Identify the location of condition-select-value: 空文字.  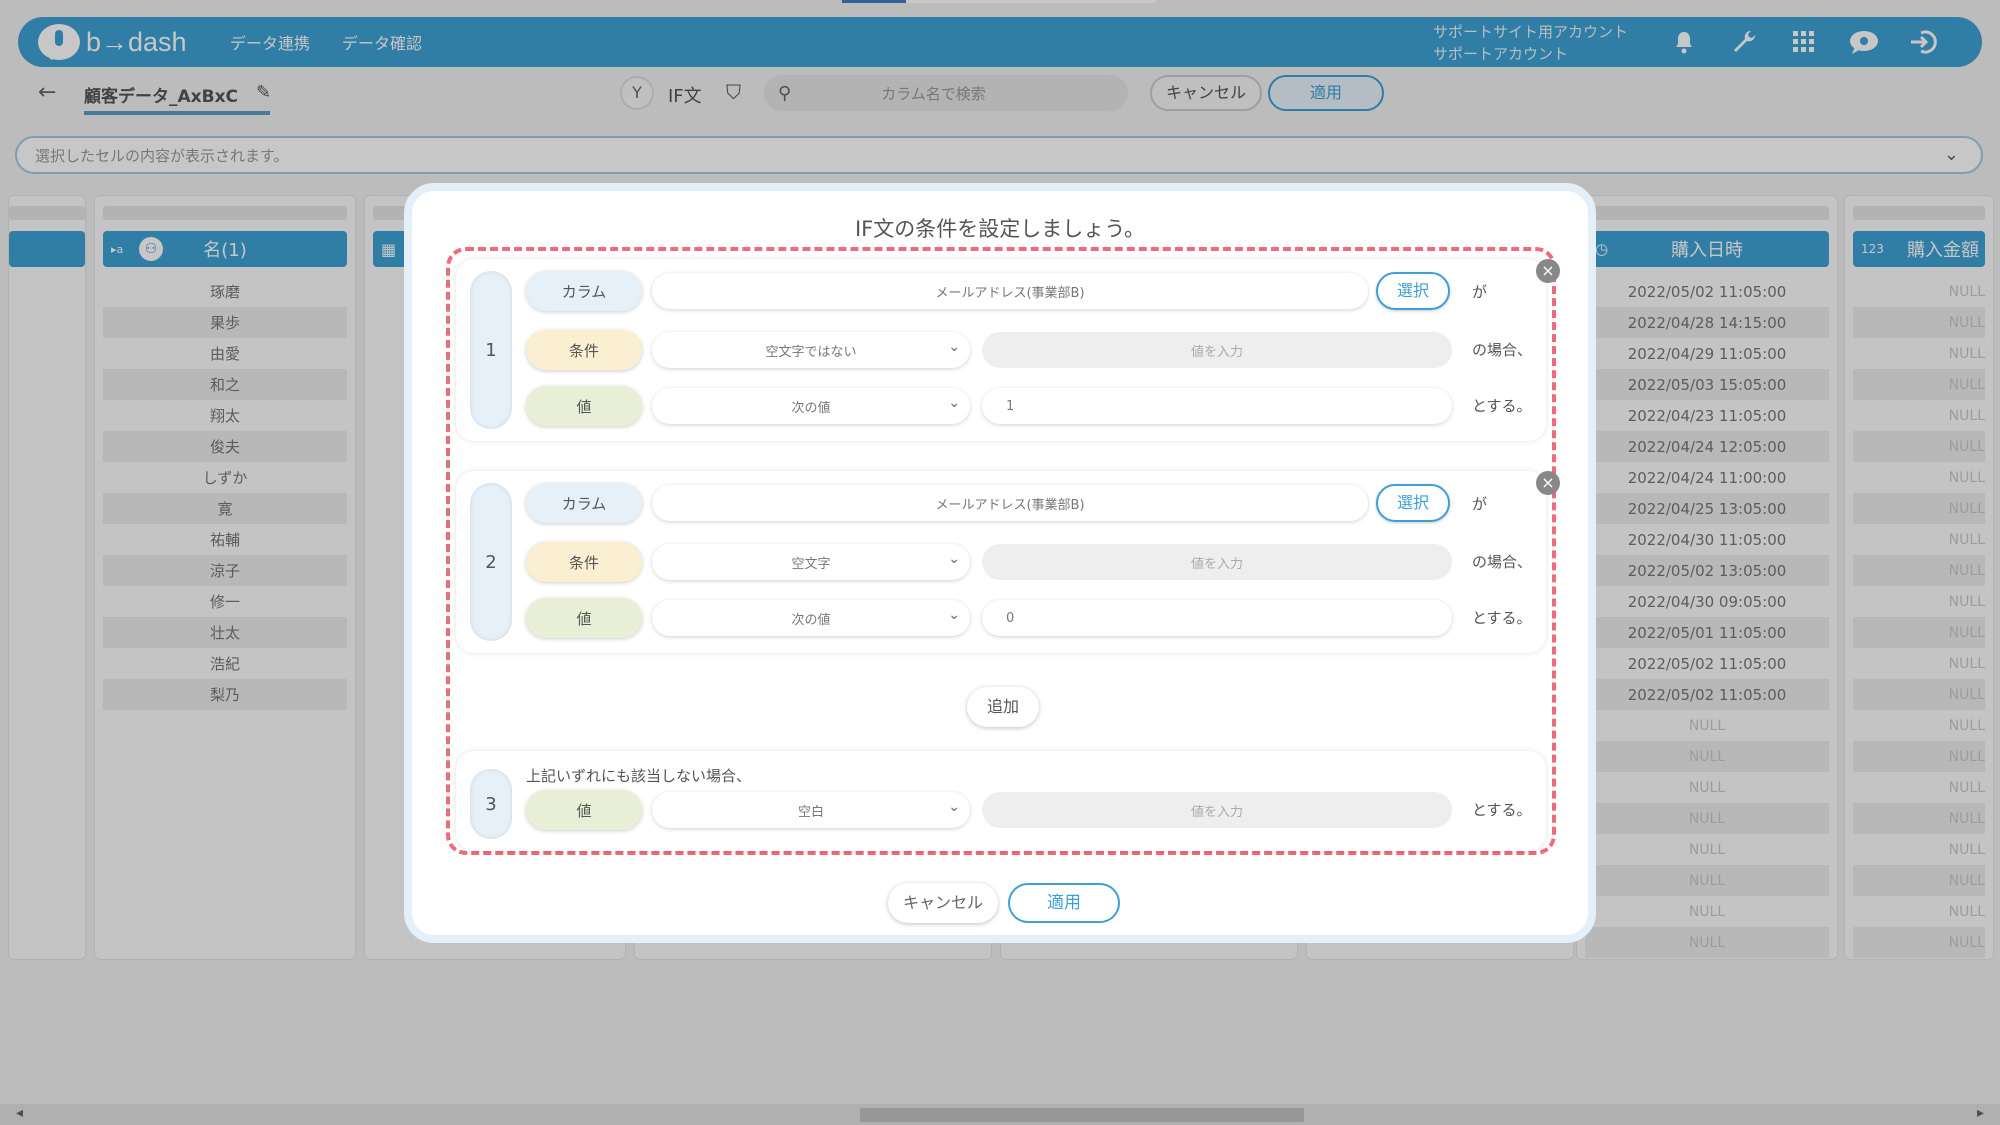
(811, 564).